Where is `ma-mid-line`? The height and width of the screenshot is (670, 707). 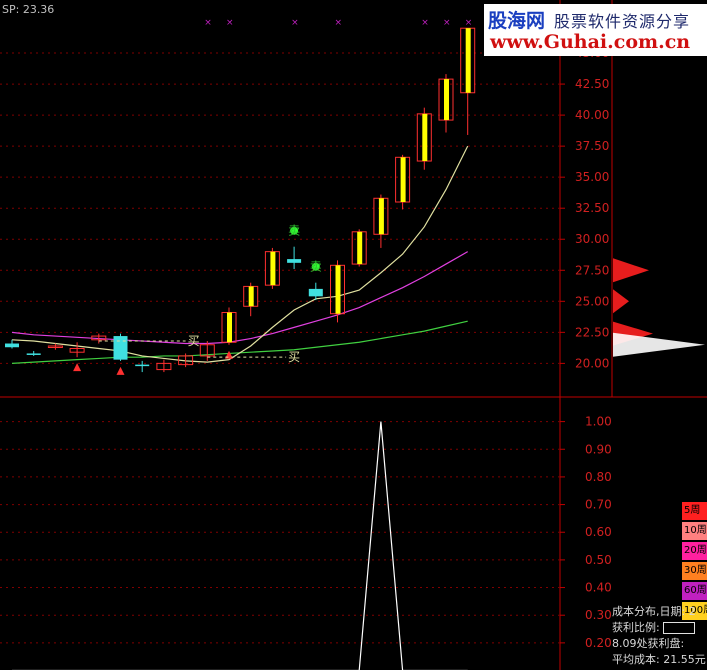
ma-mid-line is located at coordinates (239, 298).